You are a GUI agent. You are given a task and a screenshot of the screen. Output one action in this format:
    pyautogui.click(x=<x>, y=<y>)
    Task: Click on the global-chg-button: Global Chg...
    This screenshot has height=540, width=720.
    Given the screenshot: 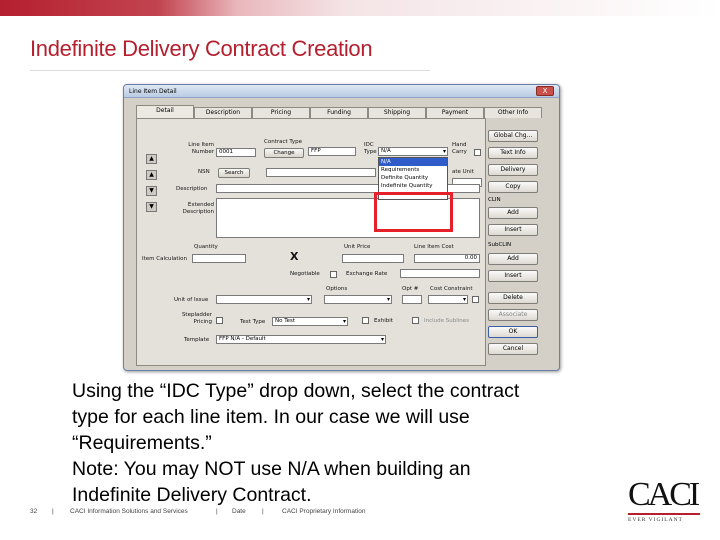 What is the action you would take?
    pyautogui.click(x=513, y=136)
    